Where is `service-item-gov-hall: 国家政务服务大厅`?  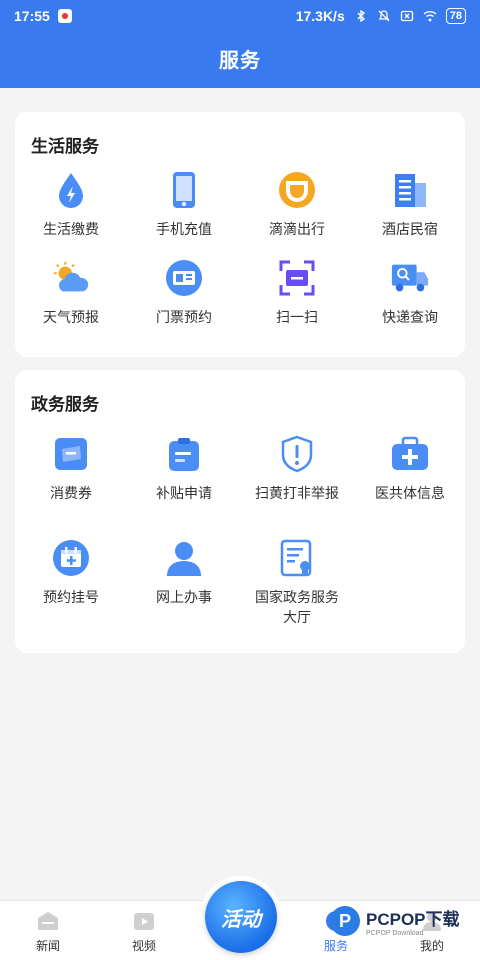 service-item-gov-hall: 国家政务服务大厅 is located at coordinates (297, 582).